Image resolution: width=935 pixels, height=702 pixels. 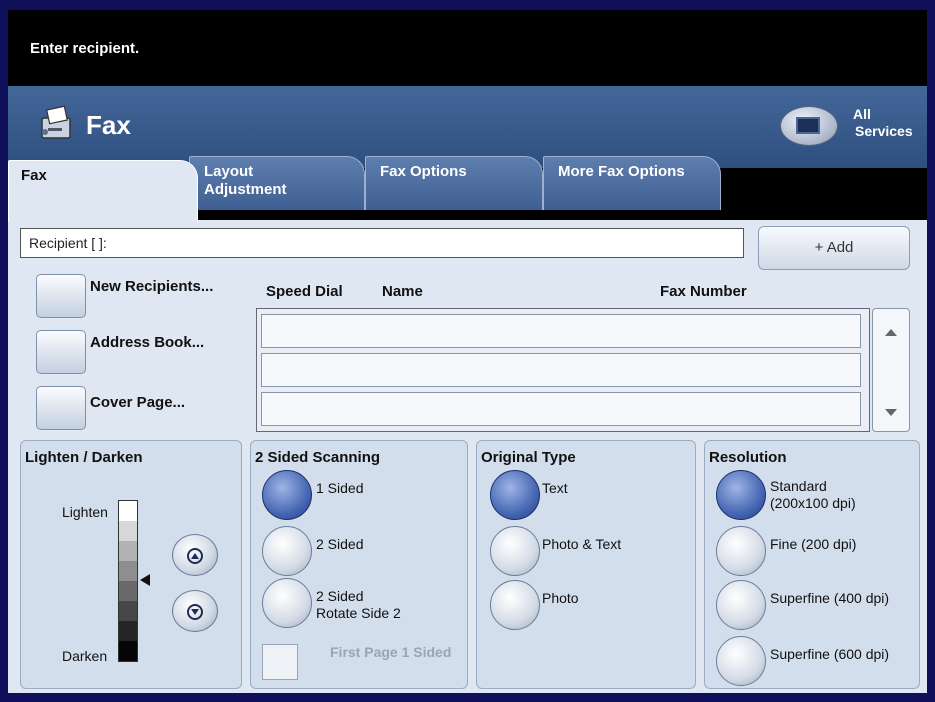 I want to click on down-arrow-icon, so click(x=195, y=612).